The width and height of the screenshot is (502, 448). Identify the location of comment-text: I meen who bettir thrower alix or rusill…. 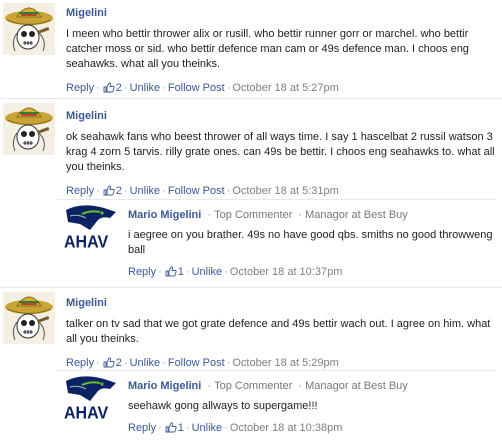
(267, 49).